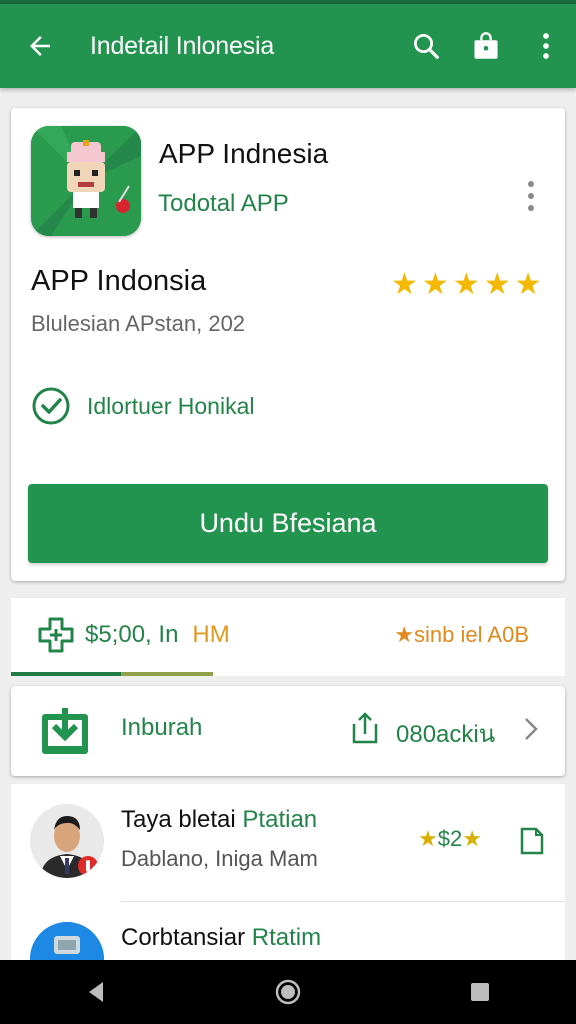 Image resolution: width=576 pixels, height=1024 pixels. Describe the element at coordinates (219, 819) in the screenshot. I see `reviewer-name: Taya bletai Ptatian` at that location.